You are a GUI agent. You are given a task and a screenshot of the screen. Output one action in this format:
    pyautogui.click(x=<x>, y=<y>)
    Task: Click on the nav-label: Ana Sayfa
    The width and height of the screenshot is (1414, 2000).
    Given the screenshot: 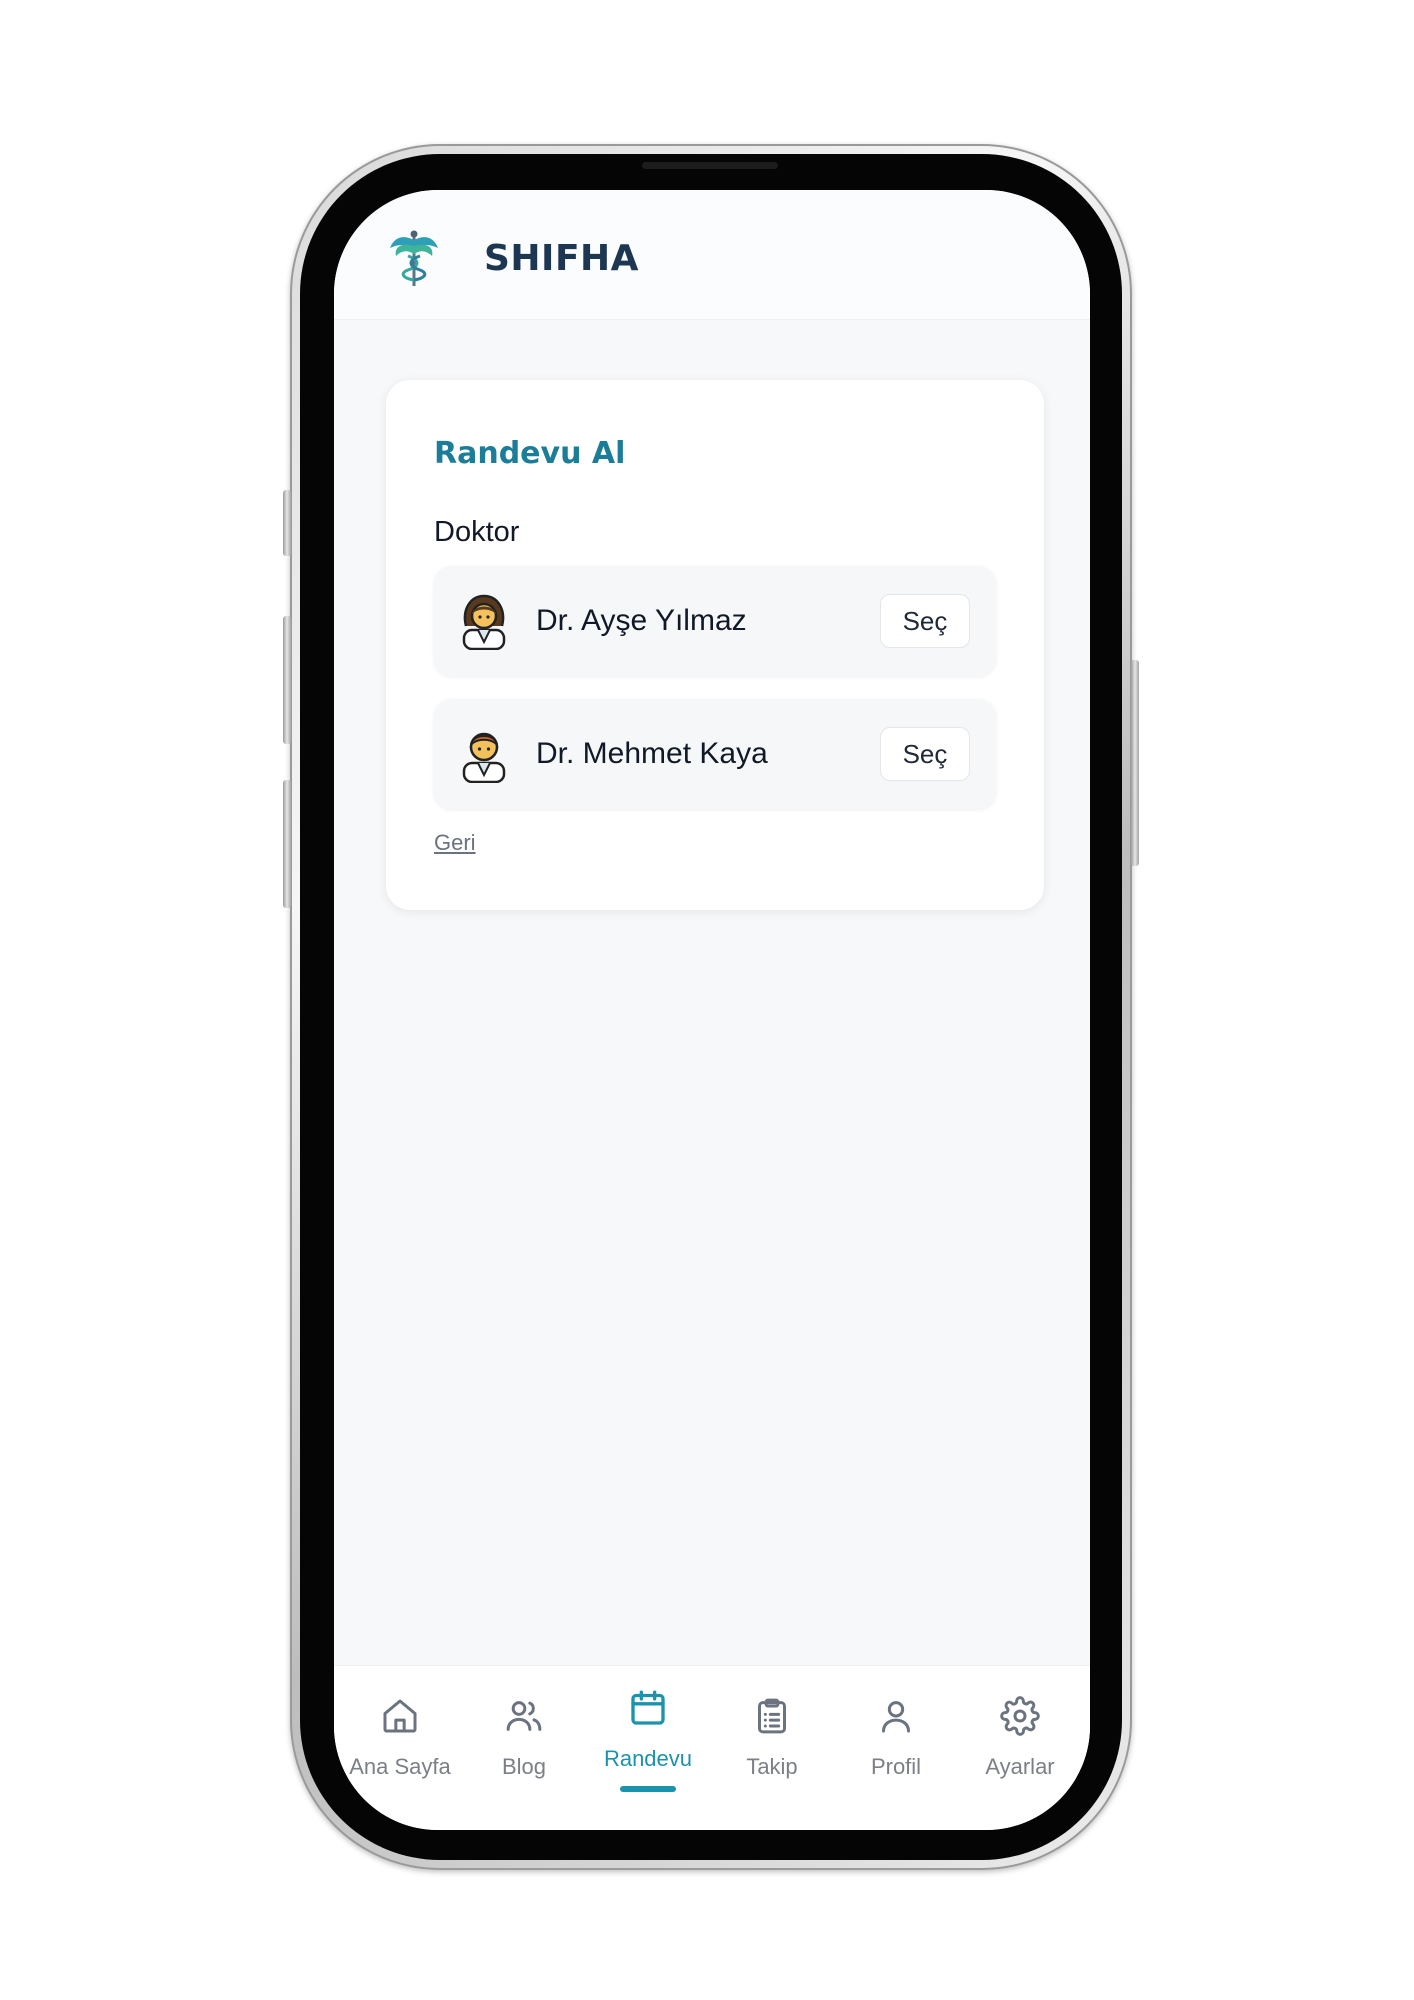 What is the action you would take?
    pyautogui.click(x=400, y=1766)
    